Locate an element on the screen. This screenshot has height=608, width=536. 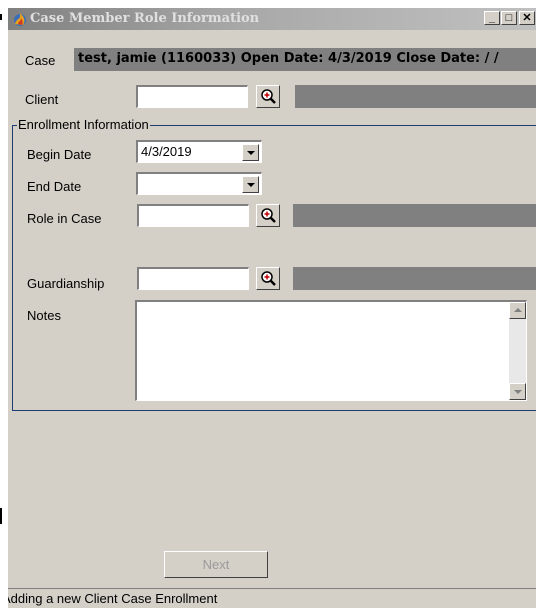
notes-scrollbar is located at coordinates (517, 351).